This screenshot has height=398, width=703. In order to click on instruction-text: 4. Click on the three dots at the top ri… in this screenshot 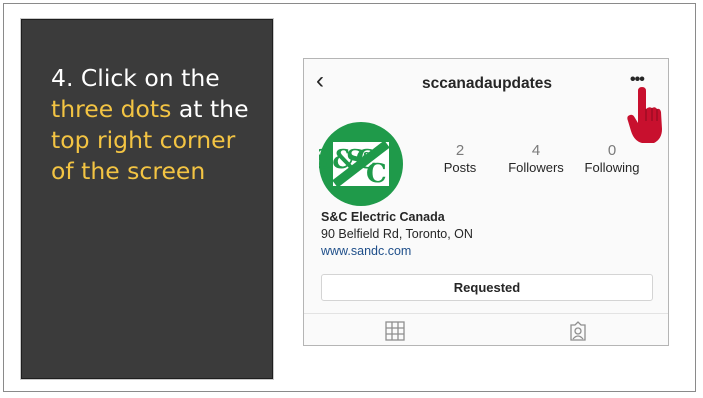, I will do `click(158, 125)`.